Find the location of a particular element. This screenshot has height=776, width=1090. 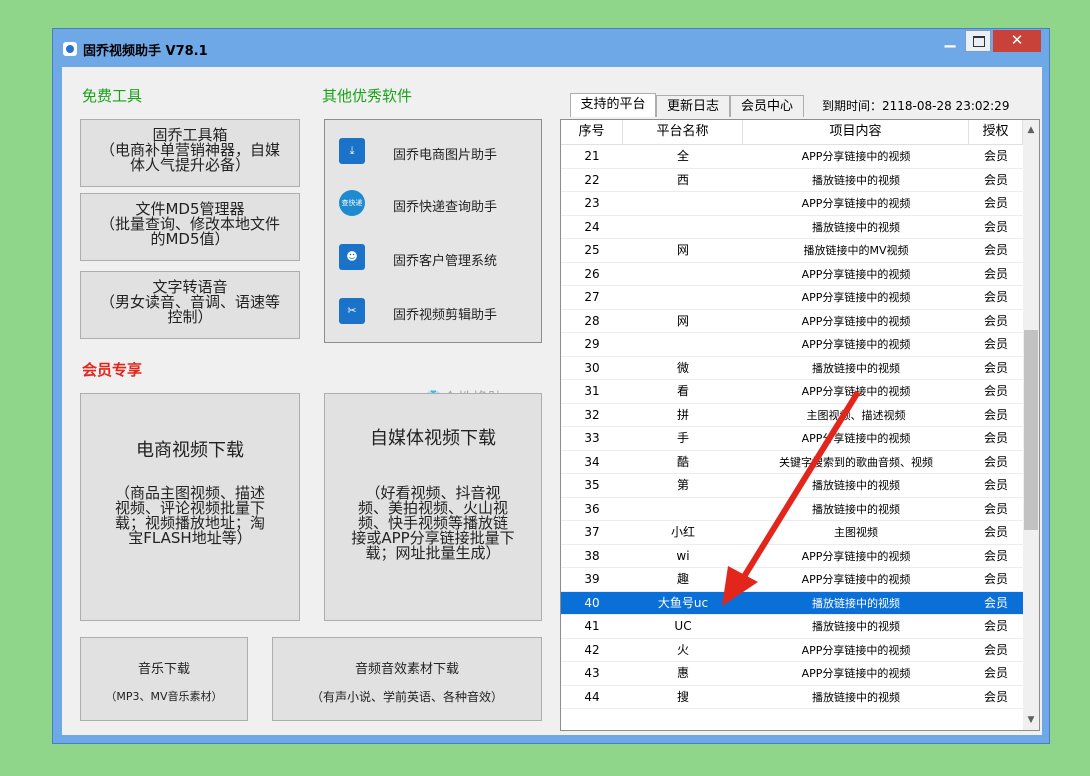

red-arrow-icon is located at coordinates (791, 498).